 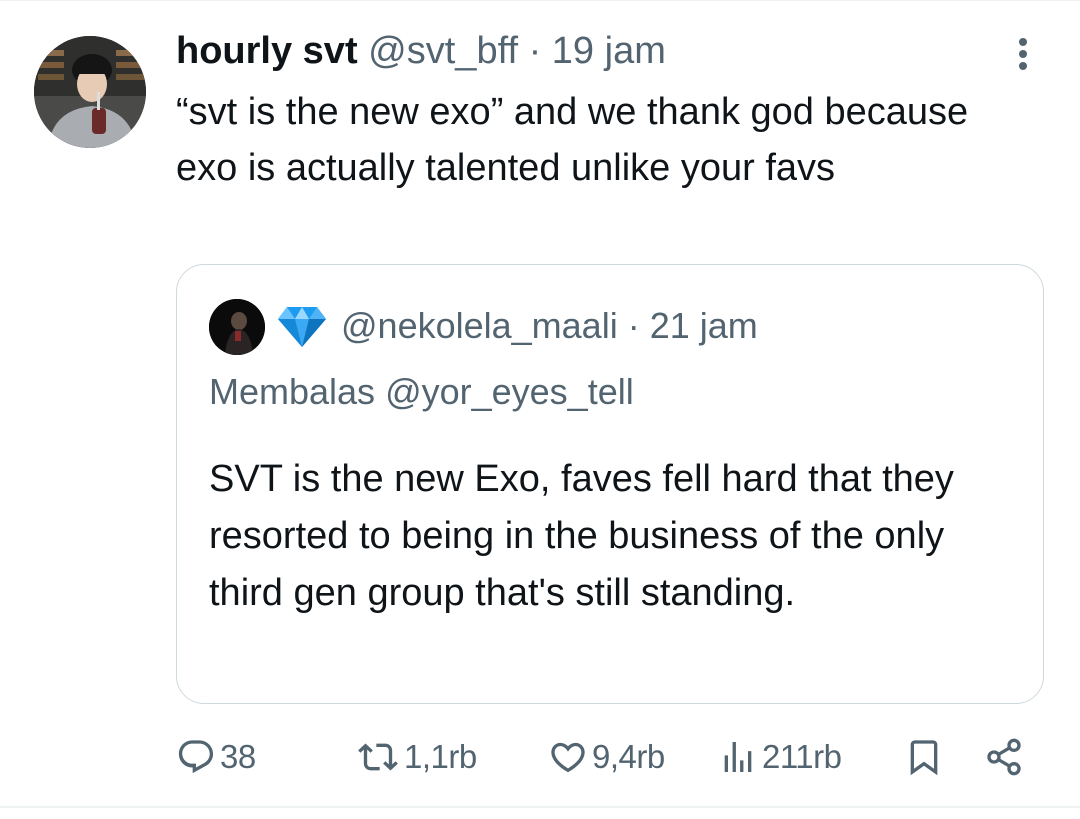 What do you see at coordinates (421, 391) in the screenshot?
I see `quoted-replying-to: Membalas @yor_eyes_tell` at bounding box center [421, 391].